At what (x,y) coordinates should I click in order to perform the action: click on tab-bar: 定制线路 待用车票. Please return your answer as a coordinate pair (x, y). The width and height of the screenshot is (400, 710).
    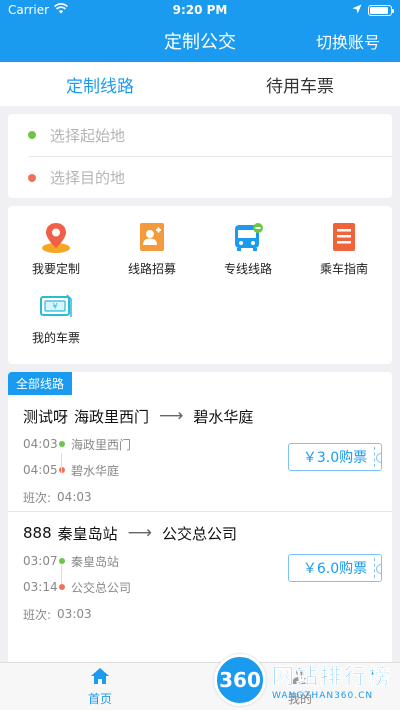
    Looking at the image, I should click on (200, 84).